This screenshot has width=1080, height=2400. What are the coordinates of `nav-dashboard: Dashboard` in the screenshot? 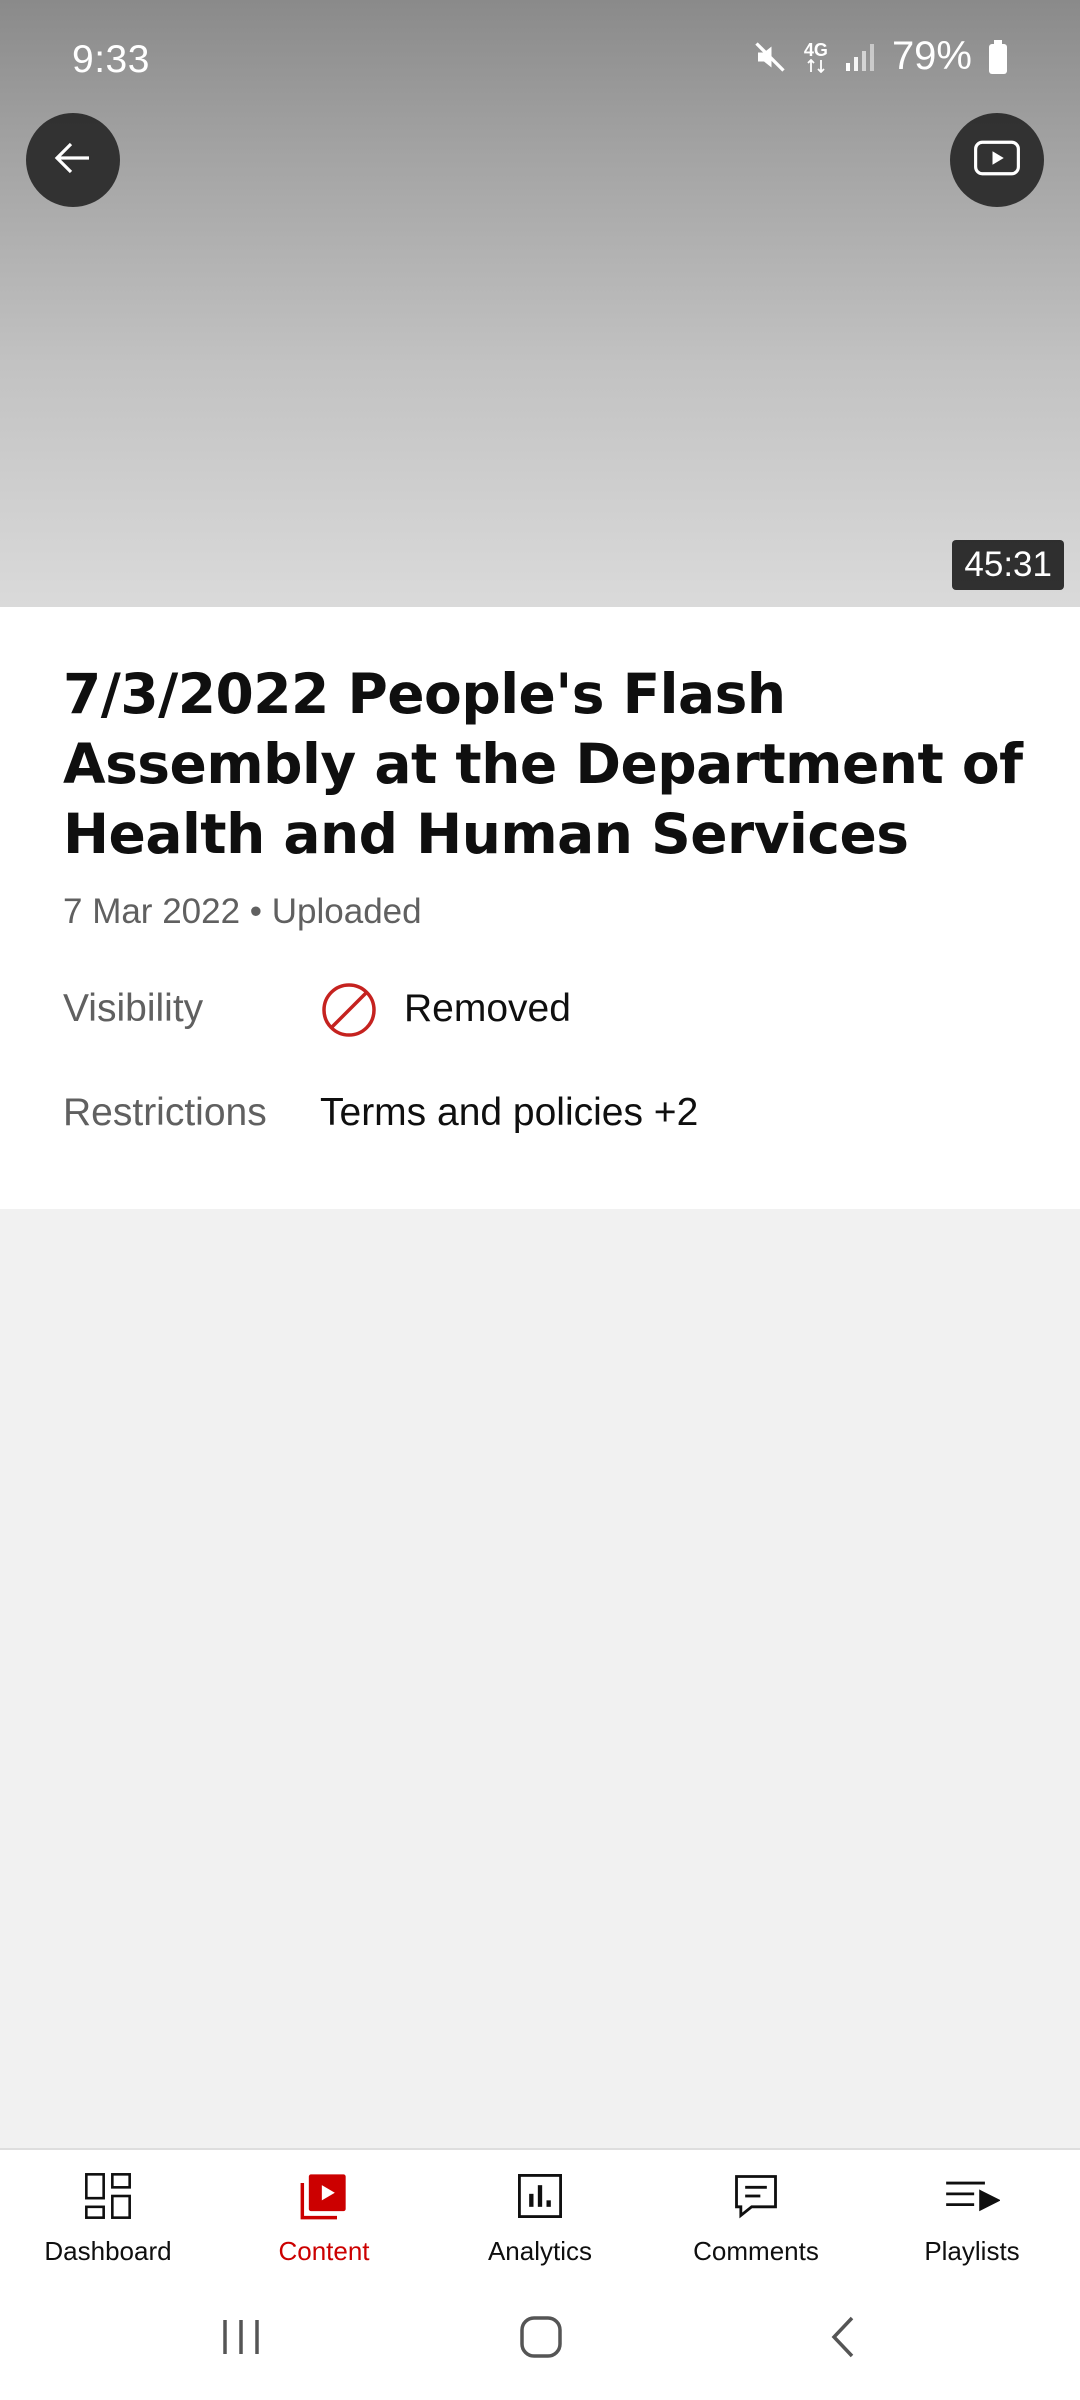 It's located at (108, 2212).